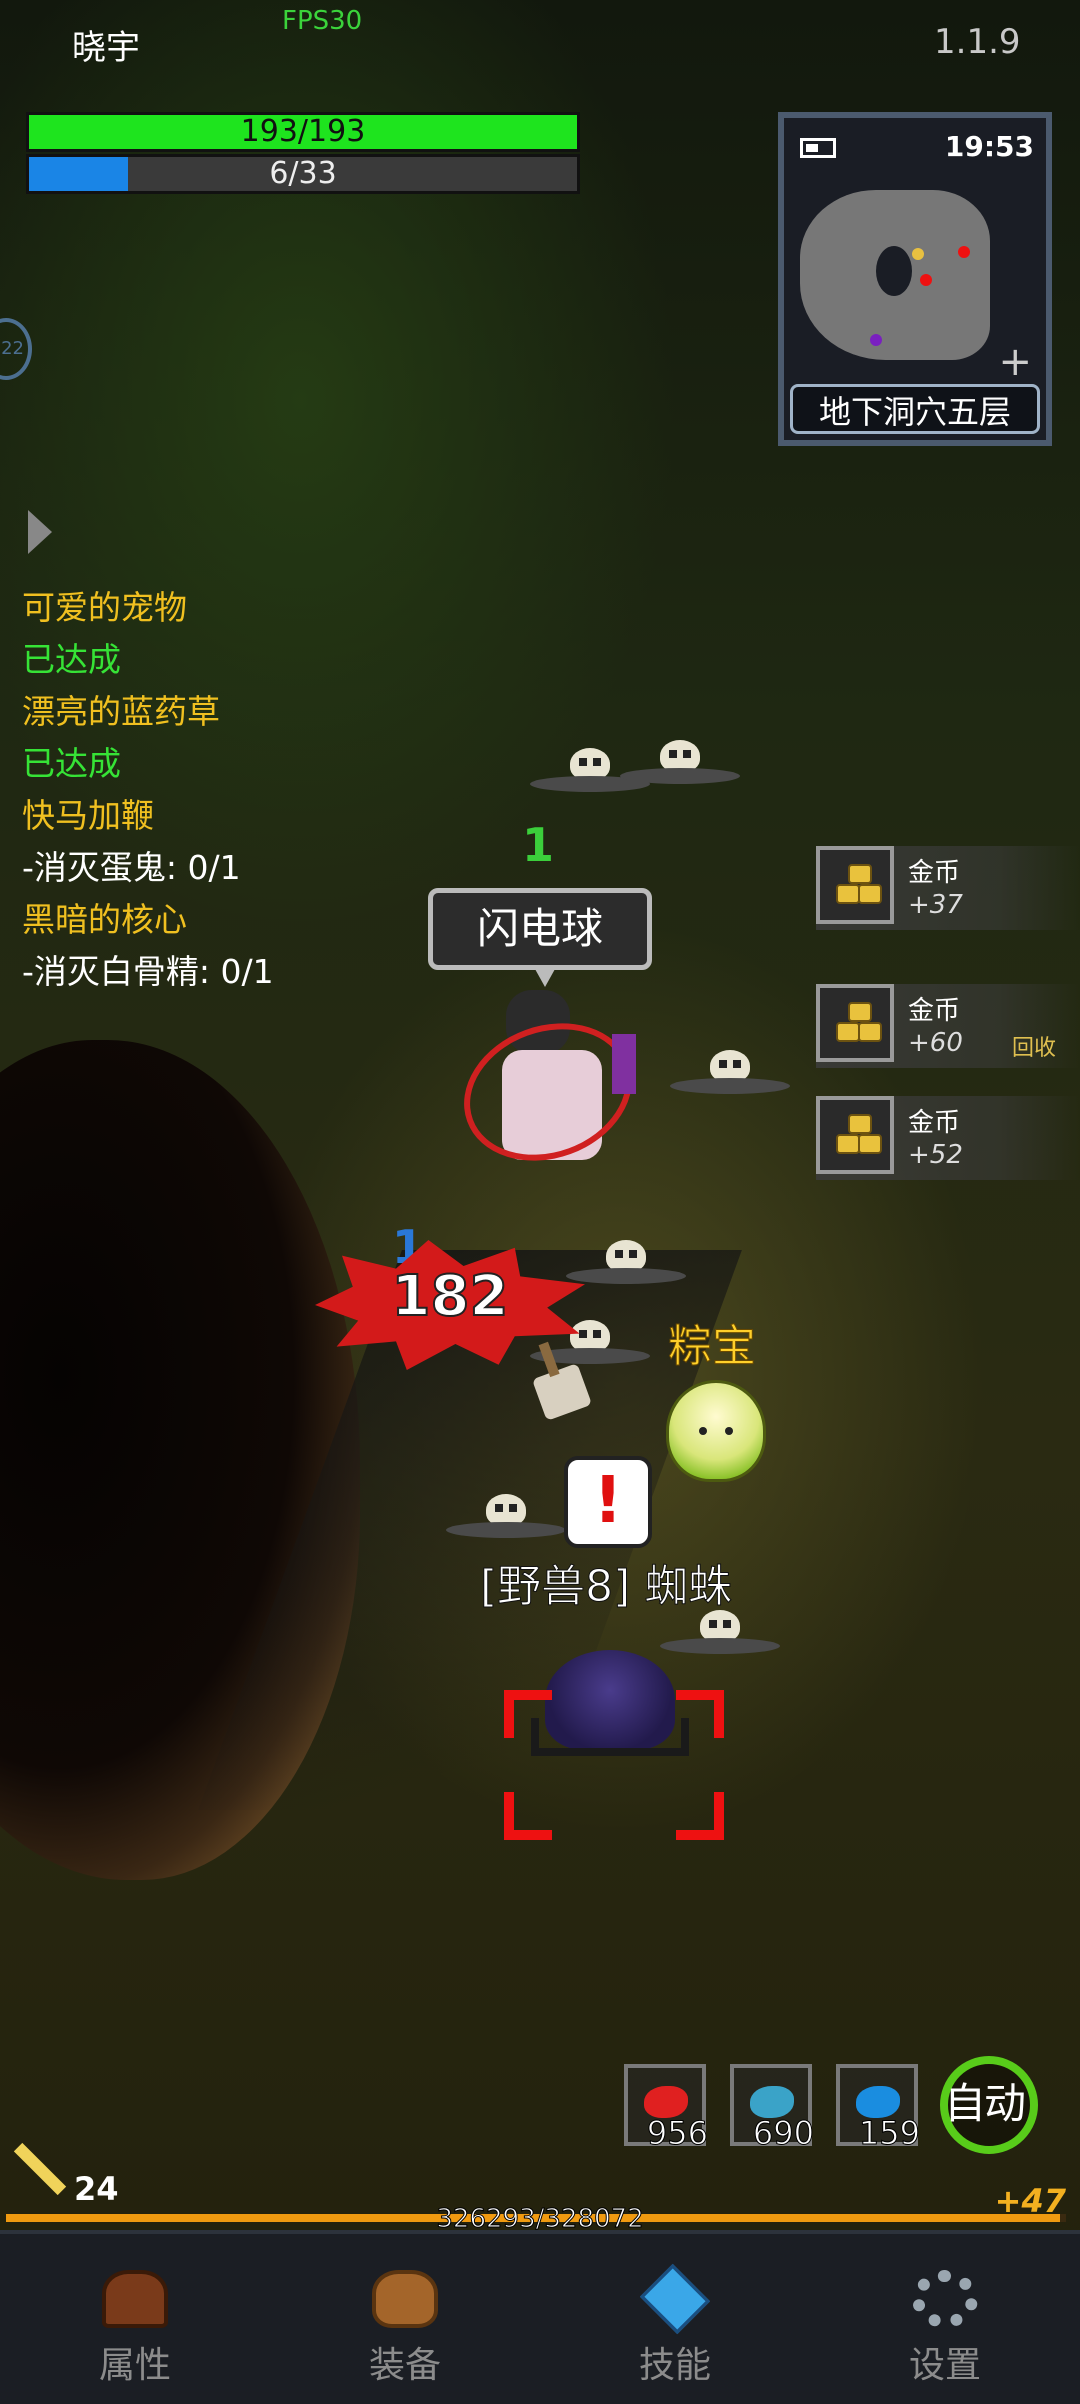 This screenshot has height=2404, width=1080. What do you see at coordinates (894, 271) in the screenshot?
I see `minimap-hole` at bounding box center [894, 271].